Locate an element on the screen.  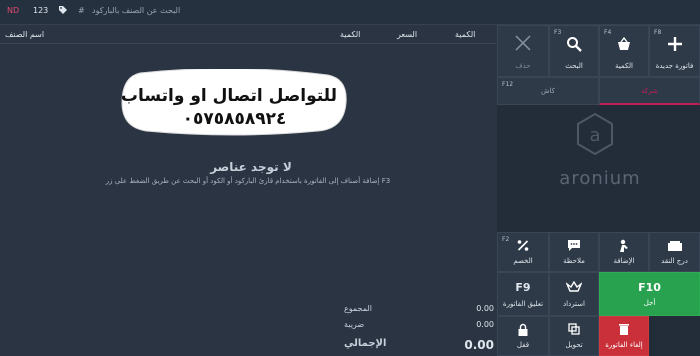
subtotal-value: 0.00 is located at coordinates (485, 308).